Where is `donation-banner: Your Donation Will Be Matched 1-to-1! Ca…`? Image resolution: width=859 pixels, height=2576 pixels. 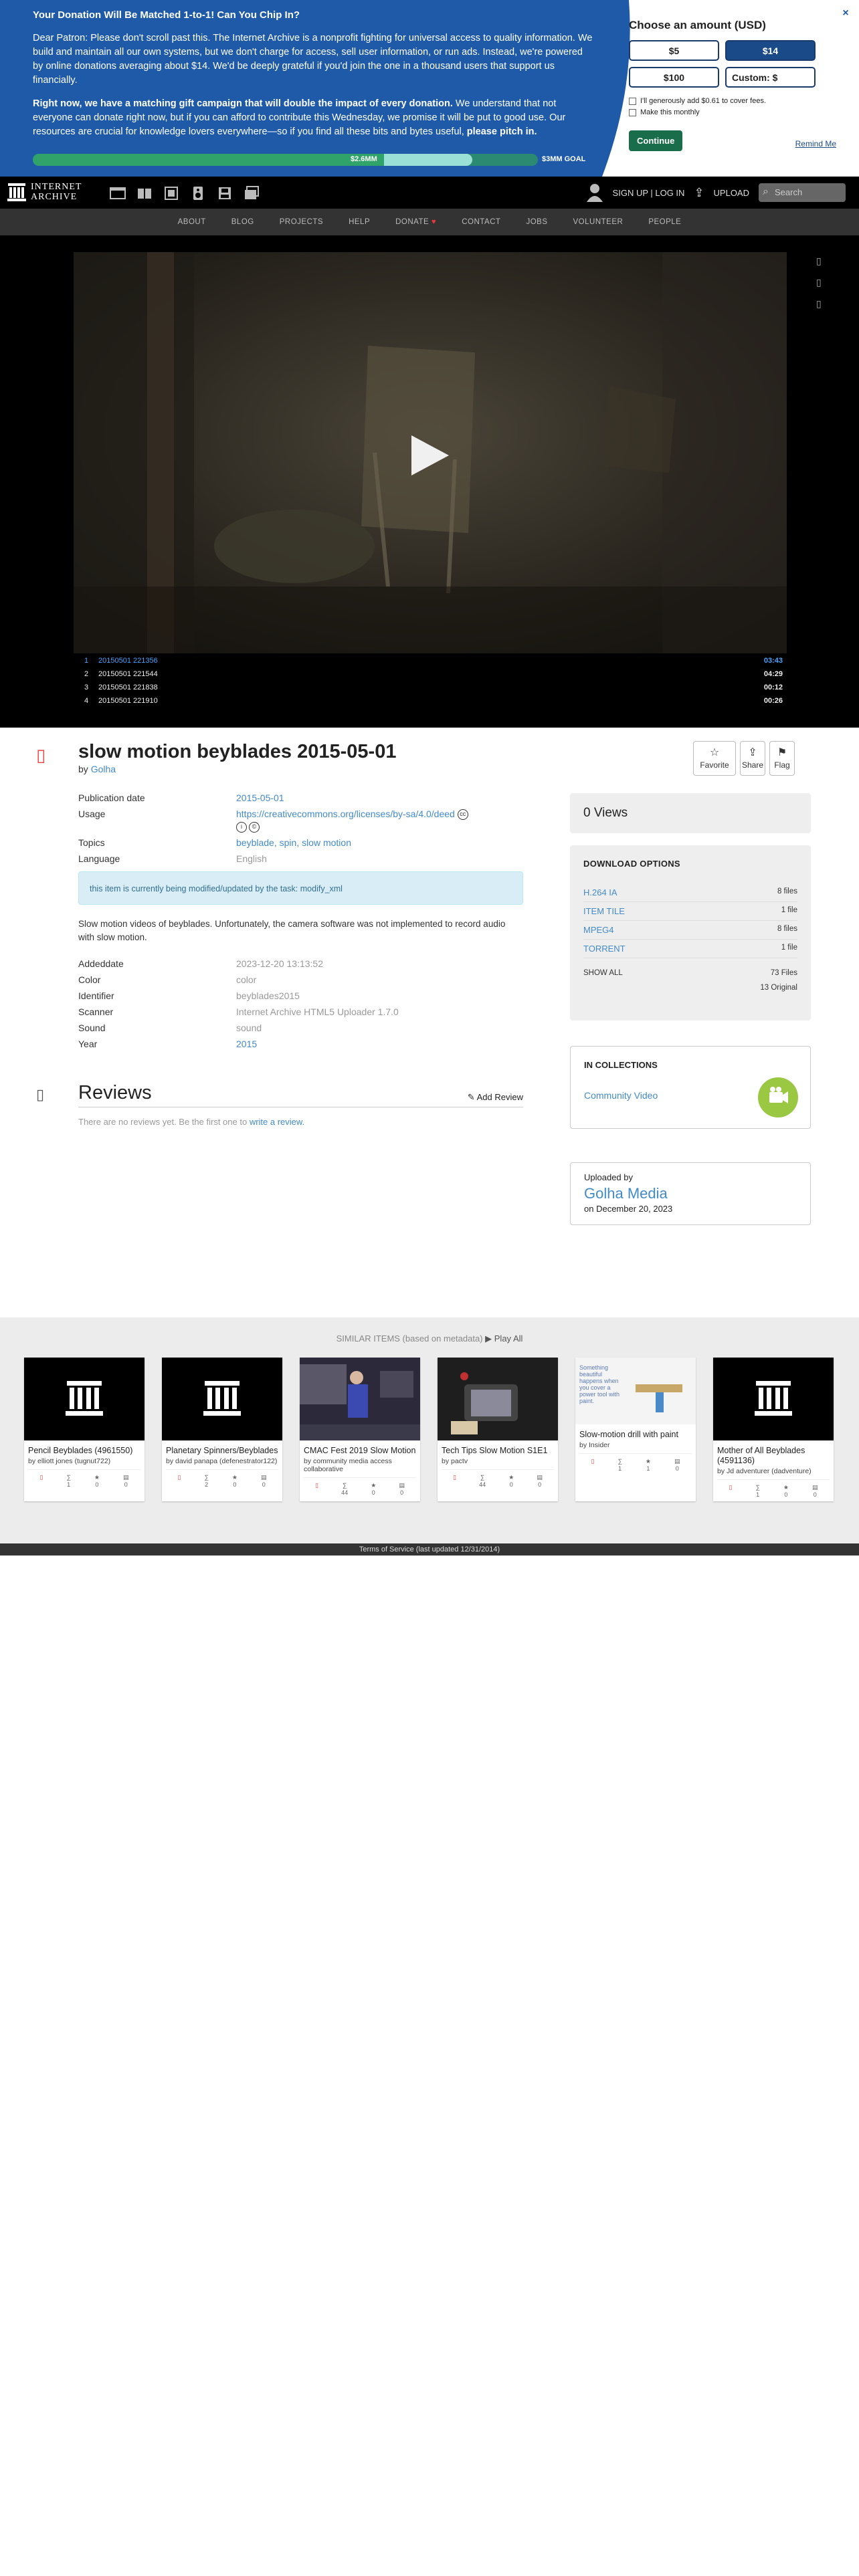
donation-banner: Your Donation Will Be Matched 1-to-1! Ca… is located at coordinates (429, 89).